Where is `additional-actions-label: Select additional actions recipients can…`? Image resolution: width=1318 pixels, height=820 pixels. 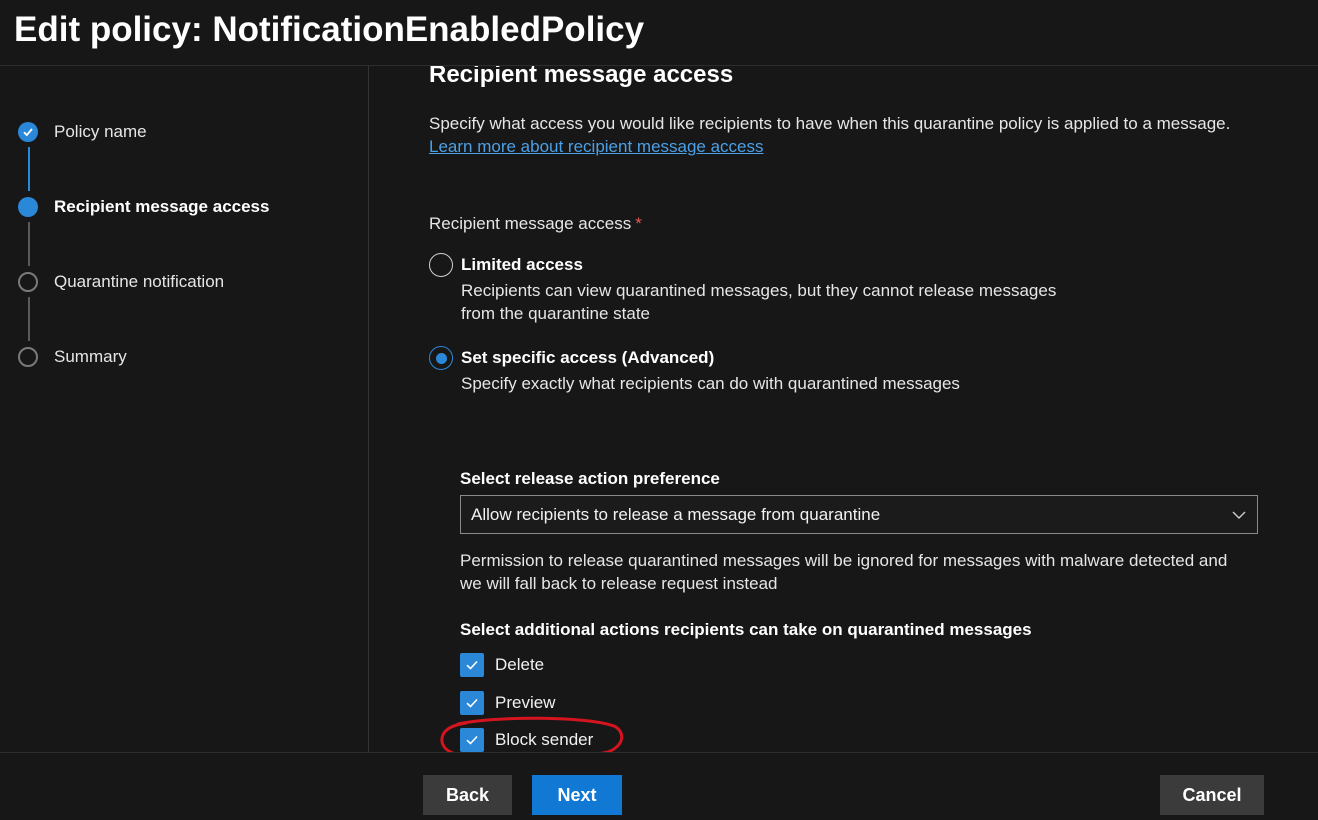 additional-actions-label: Select additional actions recipients can… is located at coordinates (746, 629).